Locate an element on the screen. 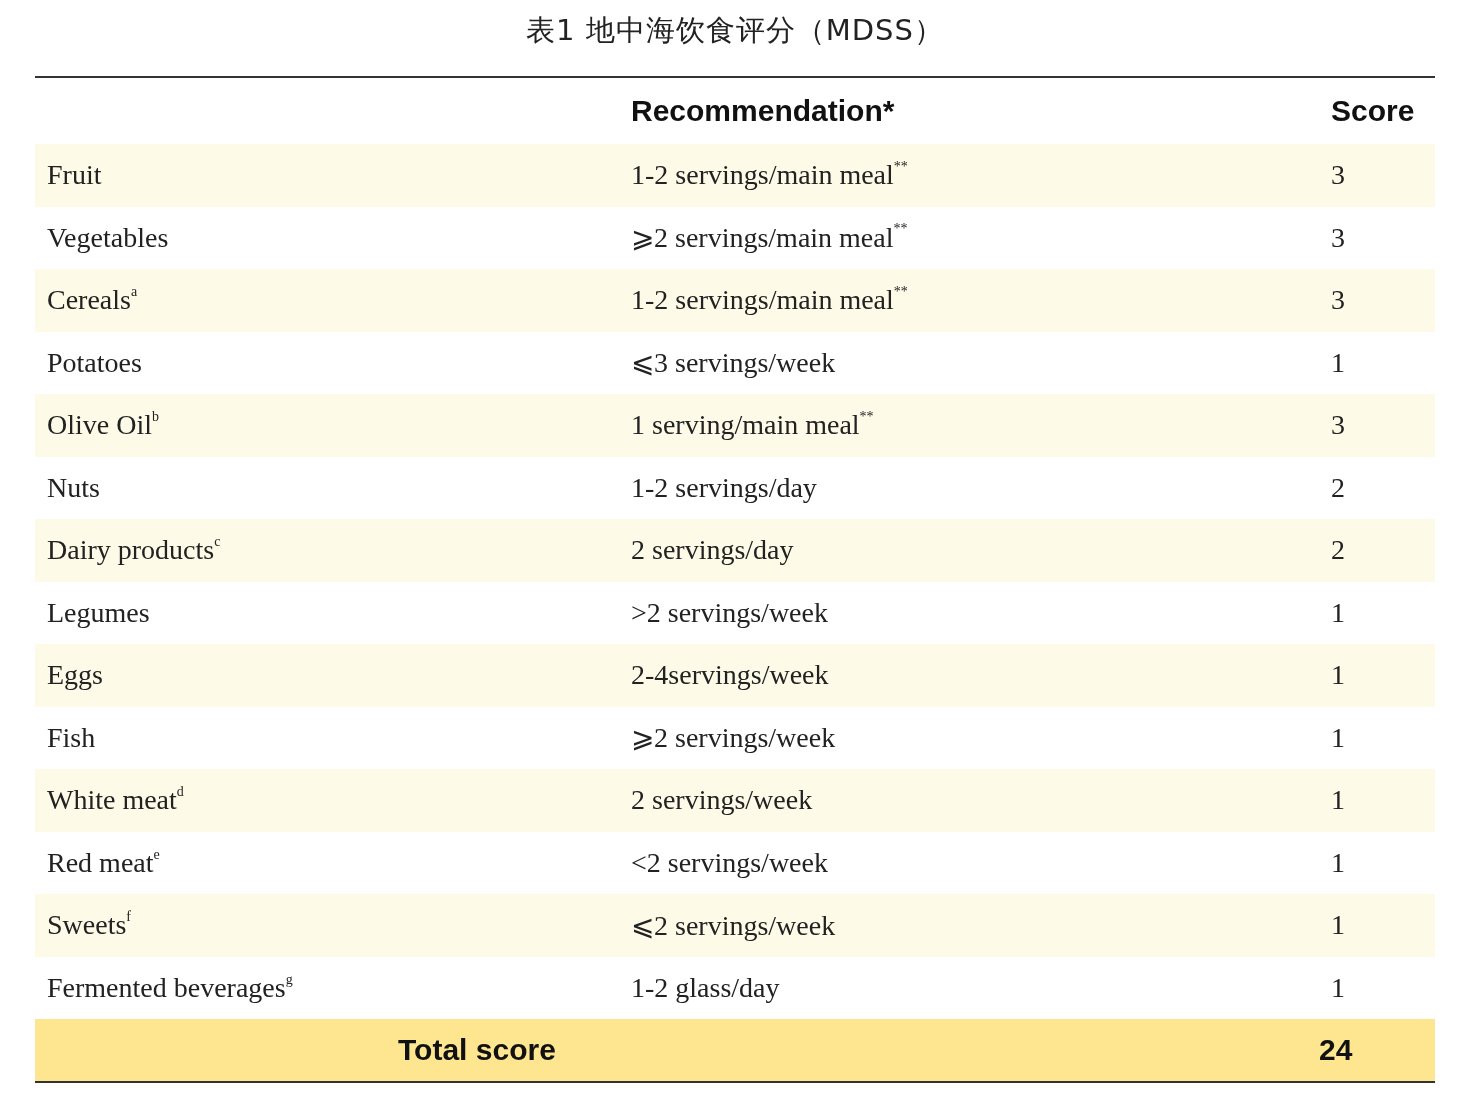  table-cell-text: Sweets$^{f}$ is located at coordinates (89, 925).